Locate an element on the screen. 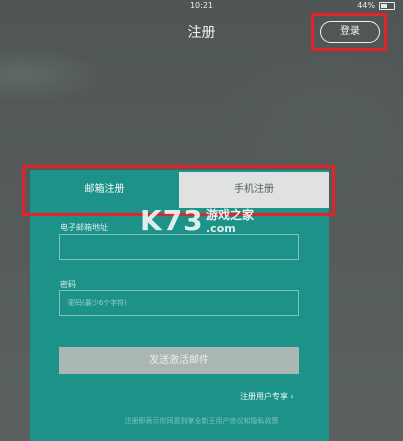 This screenshot has width=403, height=441. status-right: 44% is located at coordinates (376, 6).